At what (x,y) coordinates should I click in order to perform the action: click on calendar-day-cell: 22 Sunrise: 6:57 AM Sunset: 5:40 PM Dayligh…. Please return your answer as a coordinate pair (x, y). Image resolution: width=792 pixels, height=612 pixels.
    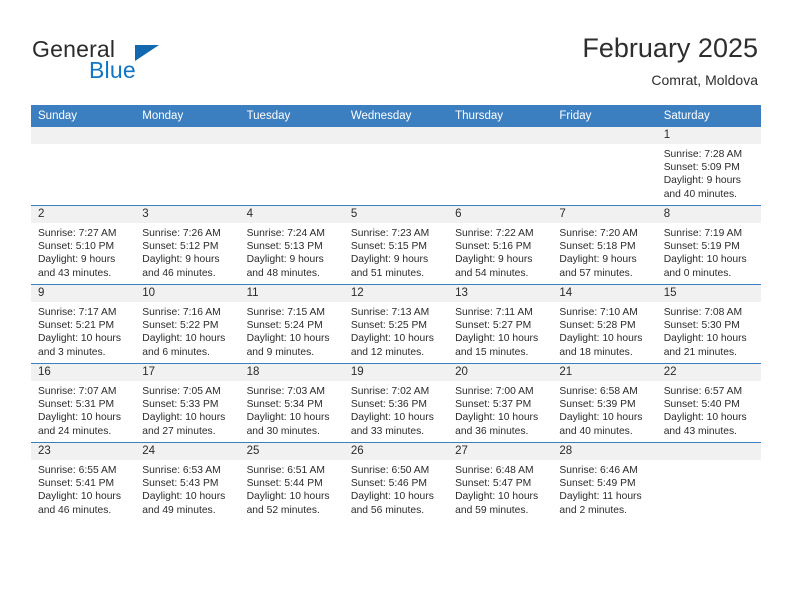
    Looking at the image, I should click on (708, 403).